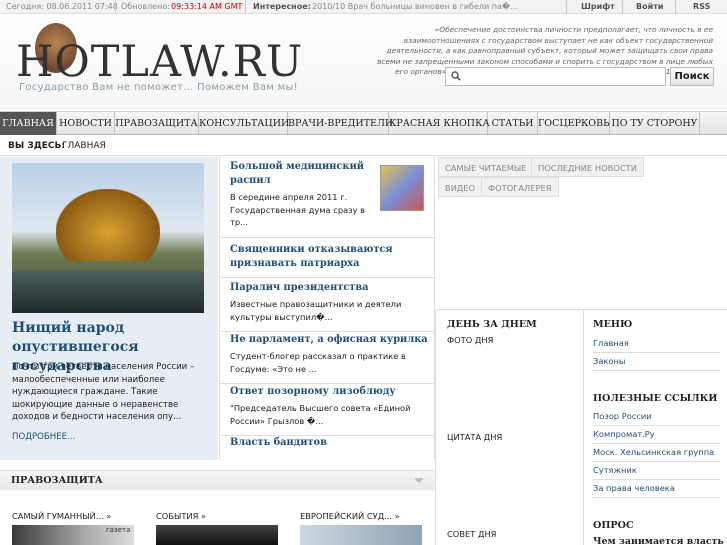  I want to click on menu-item-laws: Законы, so click(656, 362).